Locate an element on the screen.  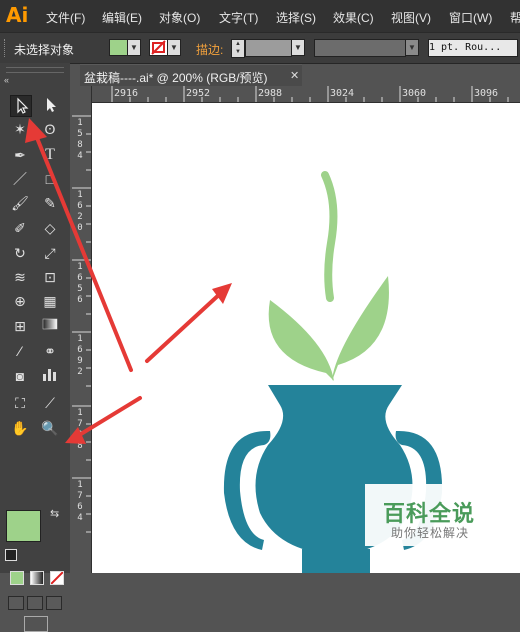
swap-fill-stroke-icon: ⇆ is located at coordinates (54, 513).